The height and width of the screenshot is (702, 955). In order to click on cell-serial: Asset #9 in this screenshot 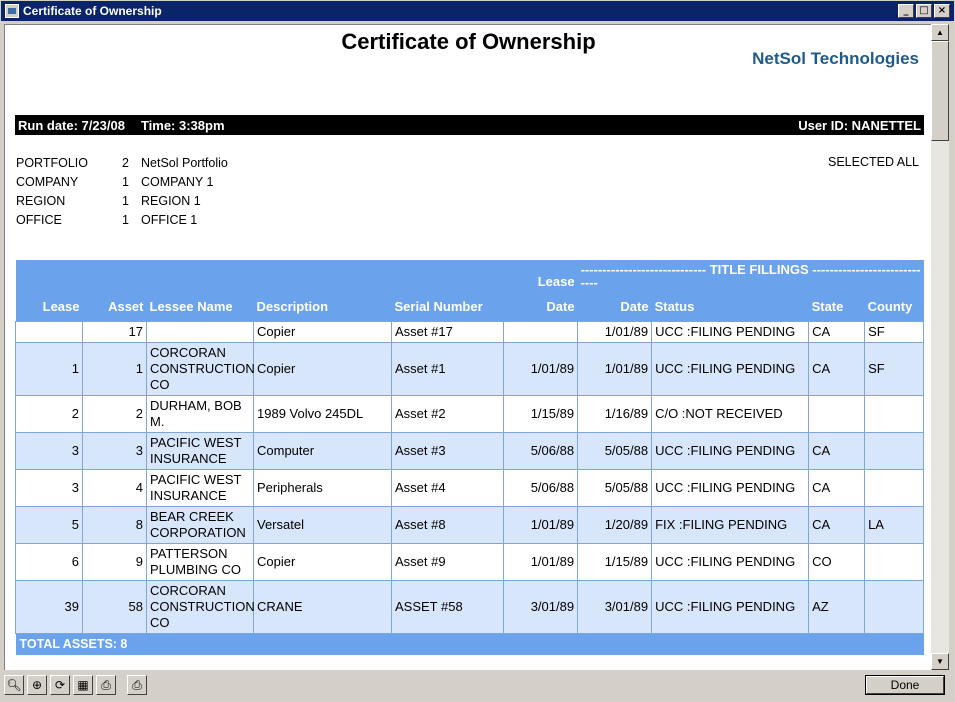, I will do `click(447, 561)`.